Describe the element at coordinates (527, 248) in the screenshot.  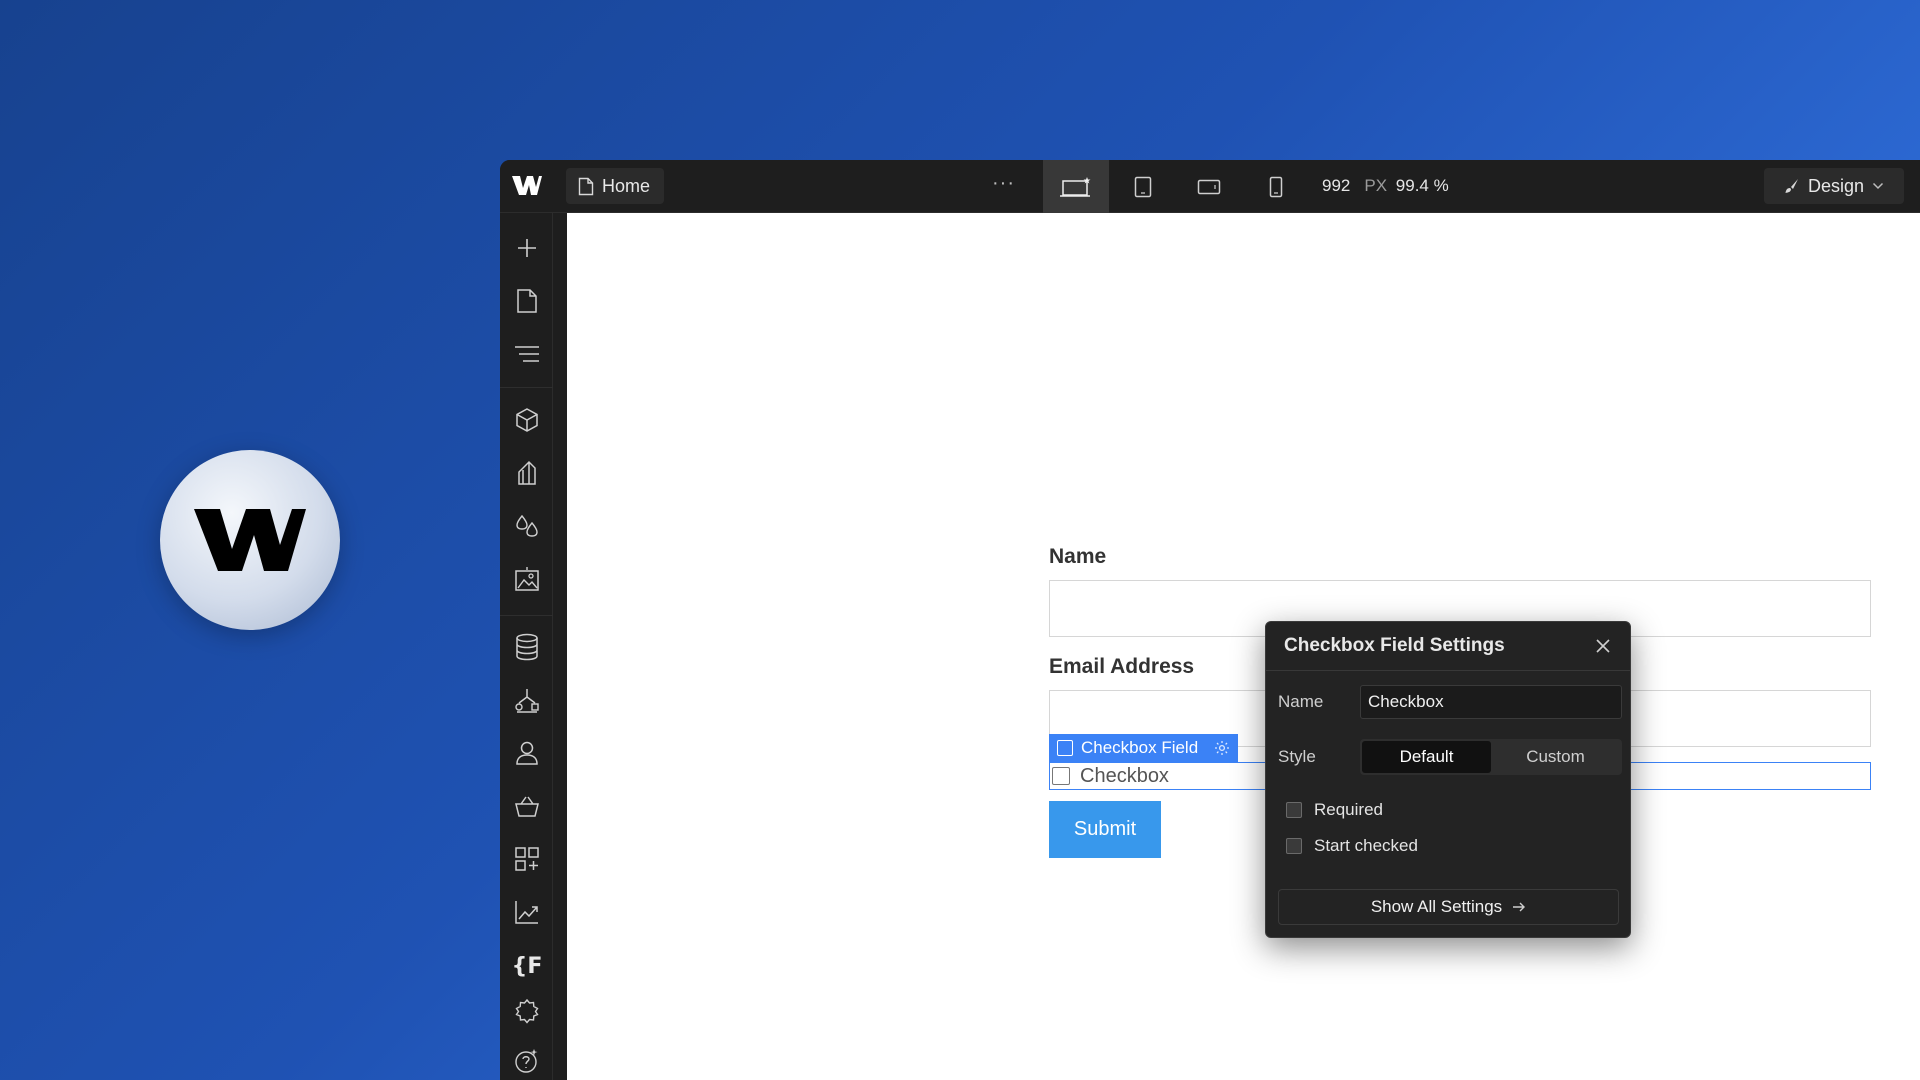
I see `add-elements-icon` at that location.